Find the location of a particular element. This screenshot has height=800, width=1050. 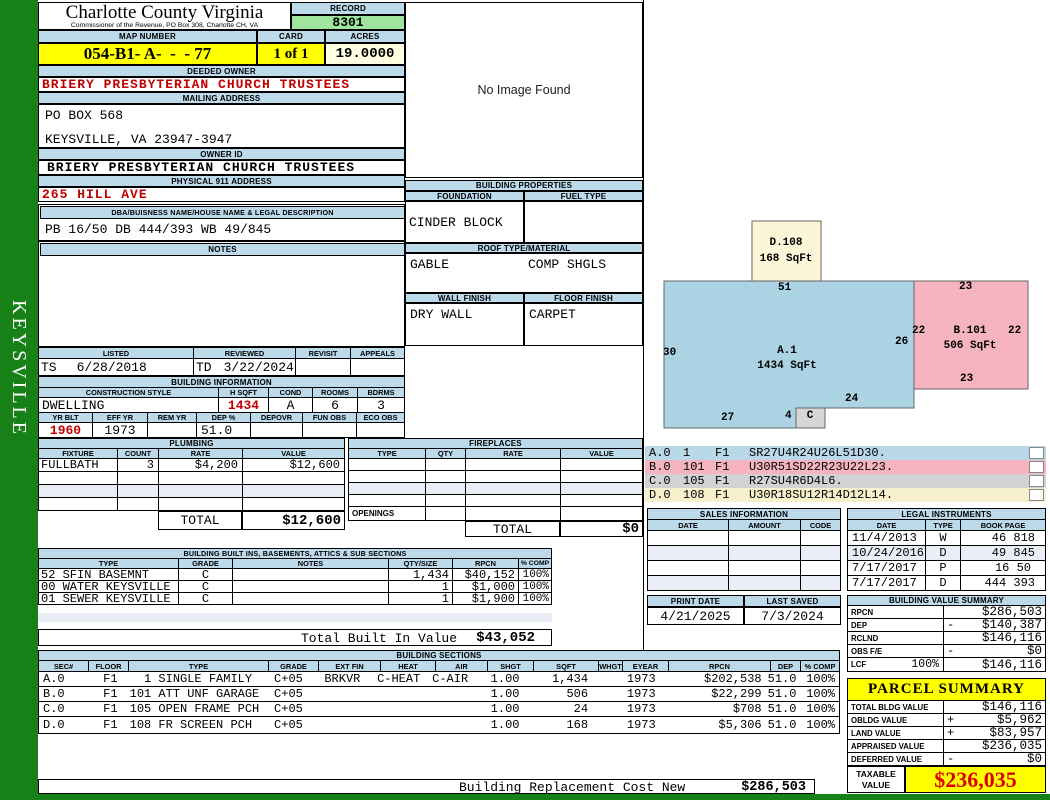

bvs-value: $146,116 is located at coordinates (1011, 664).